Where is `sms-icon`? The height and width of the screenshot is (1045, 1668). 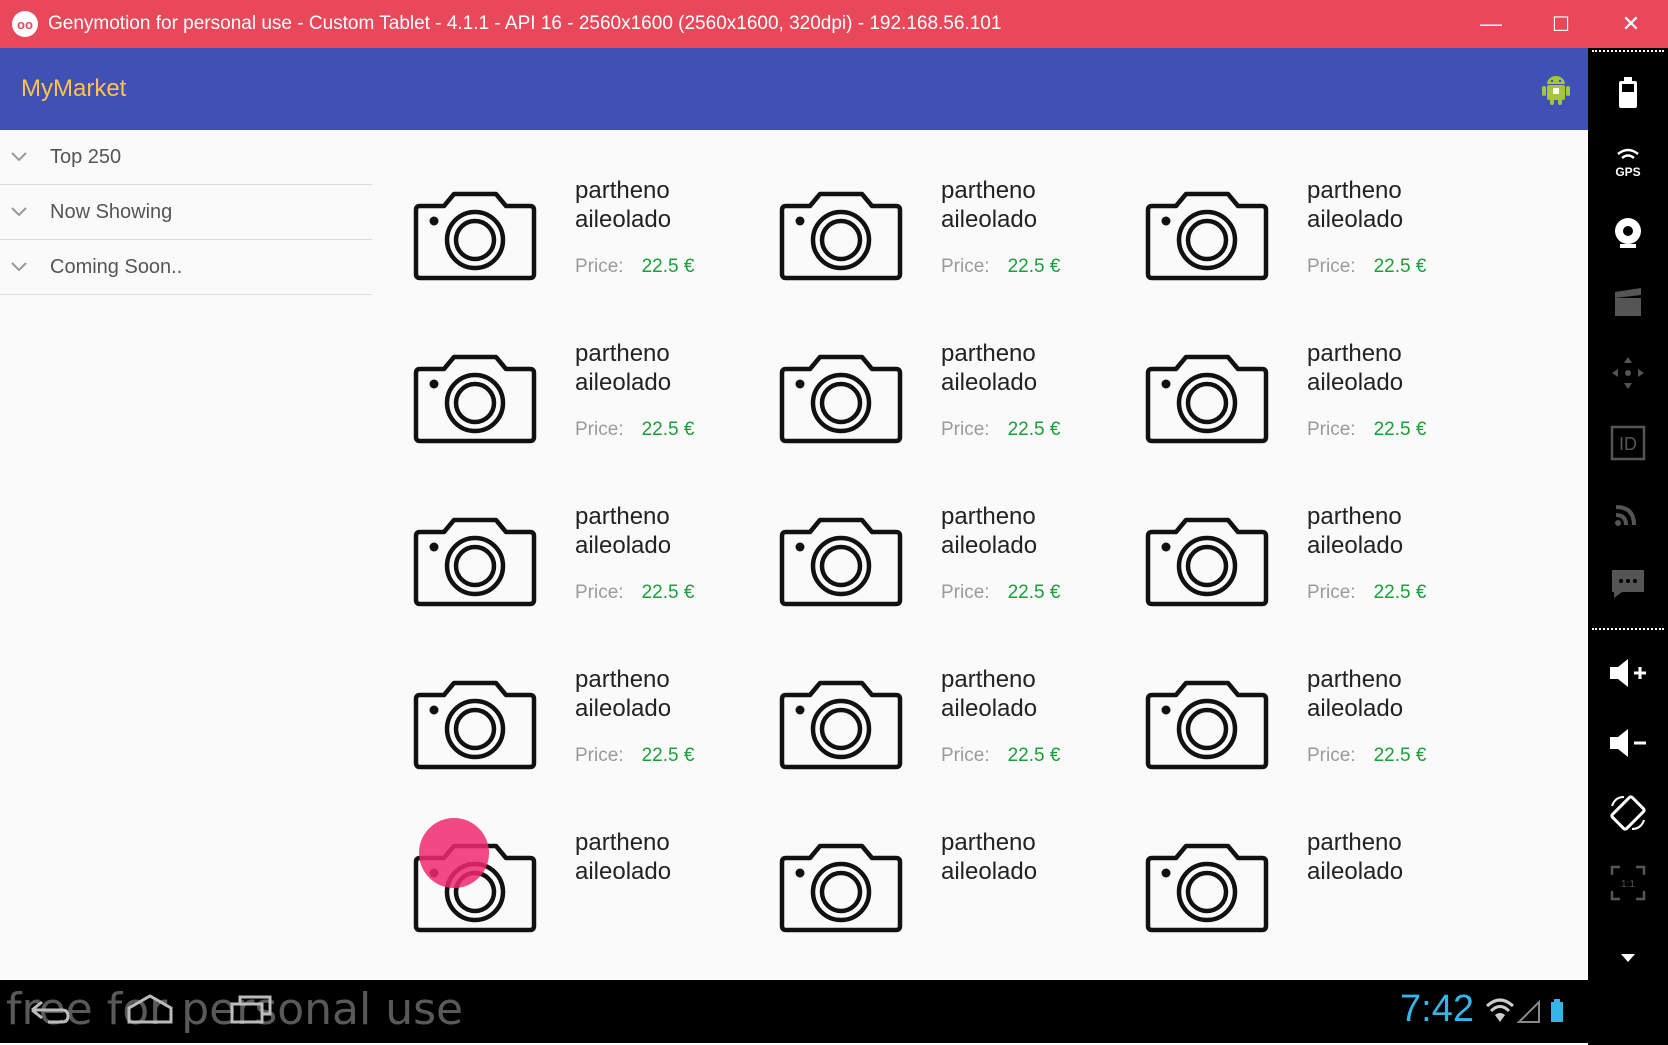 sms-icon is located at coordinates (1628, 583).